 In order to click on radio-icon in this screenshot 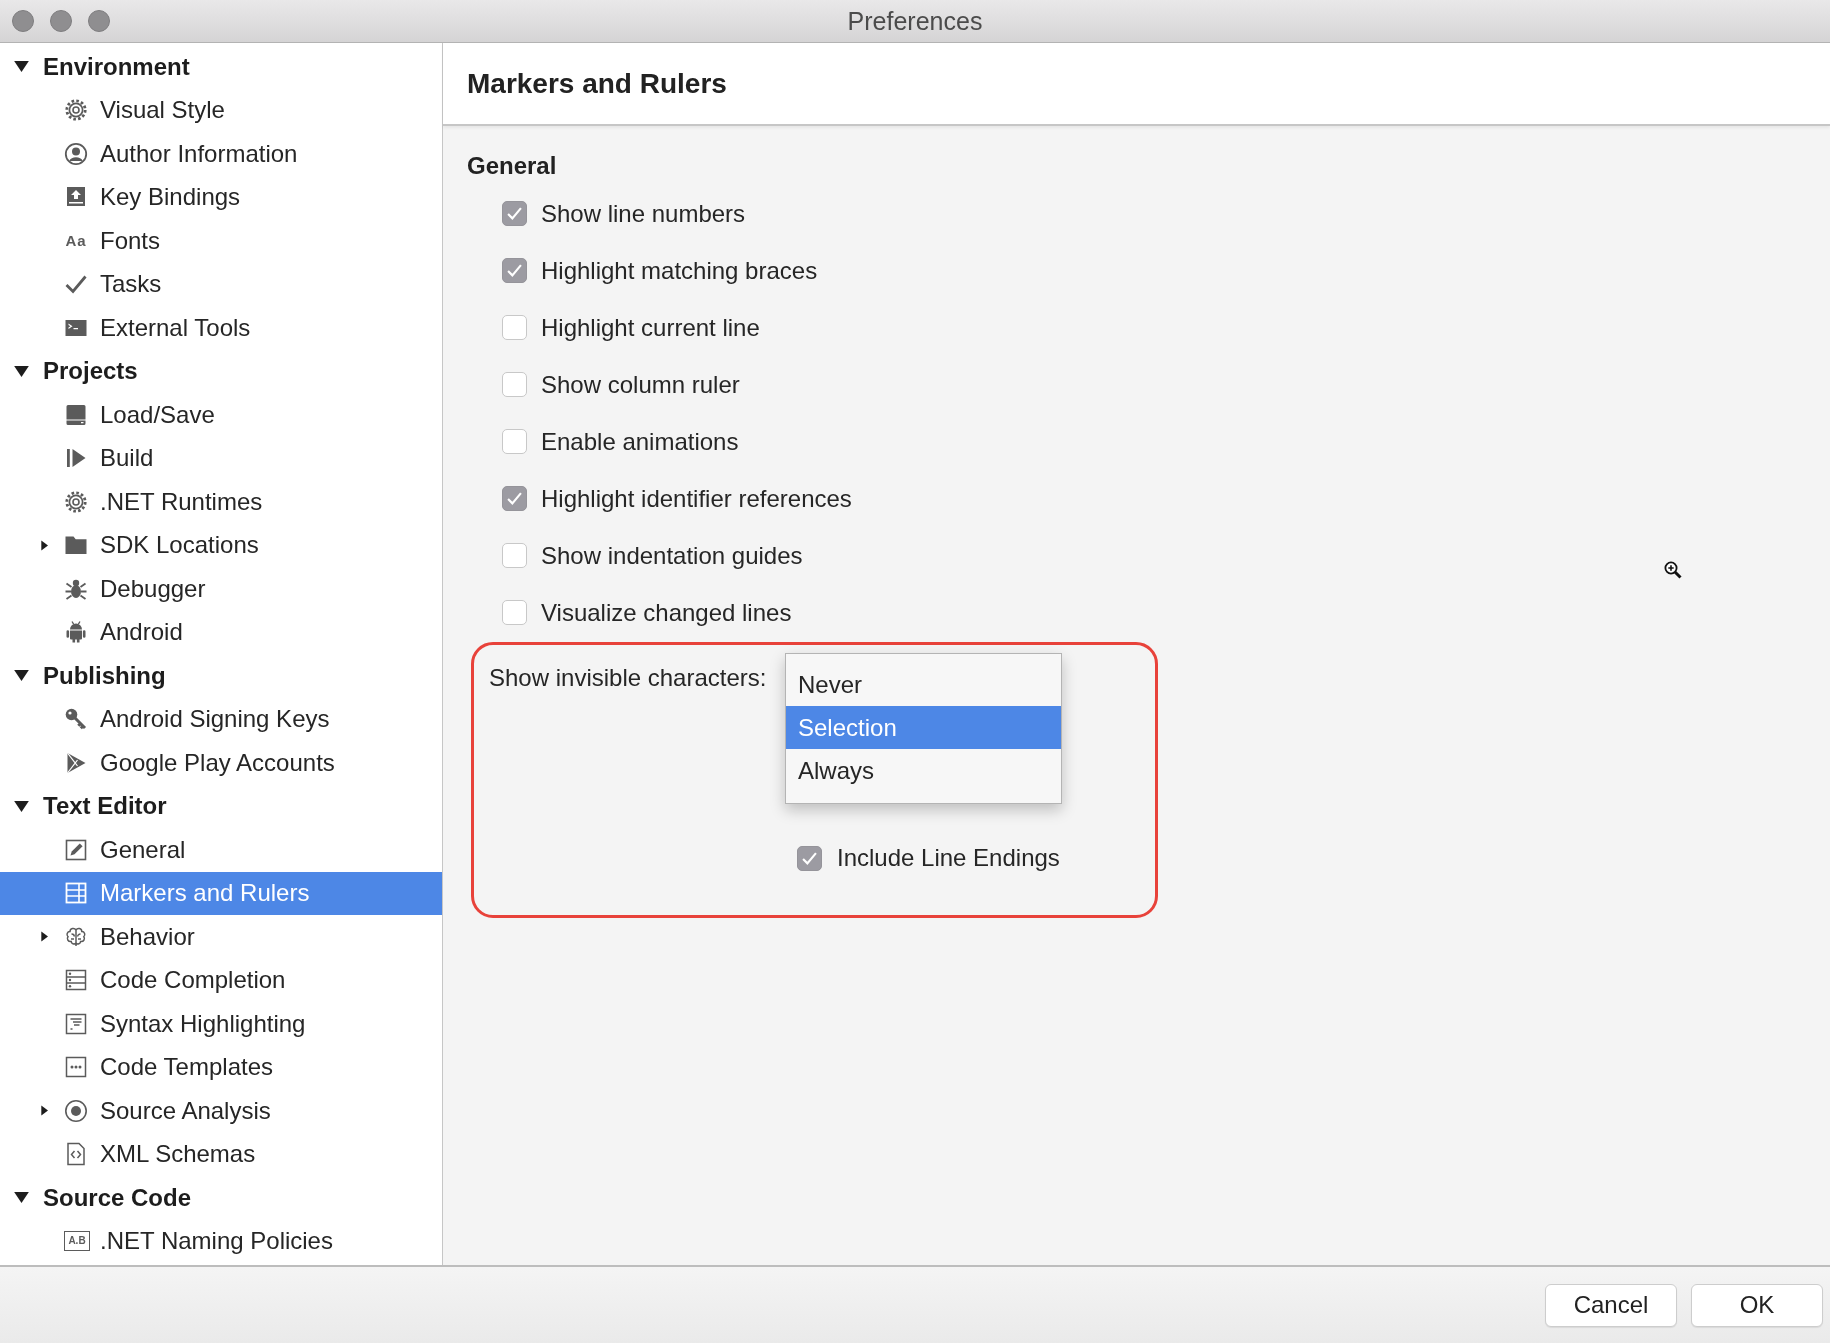, I will do `click(76, 1110)`.